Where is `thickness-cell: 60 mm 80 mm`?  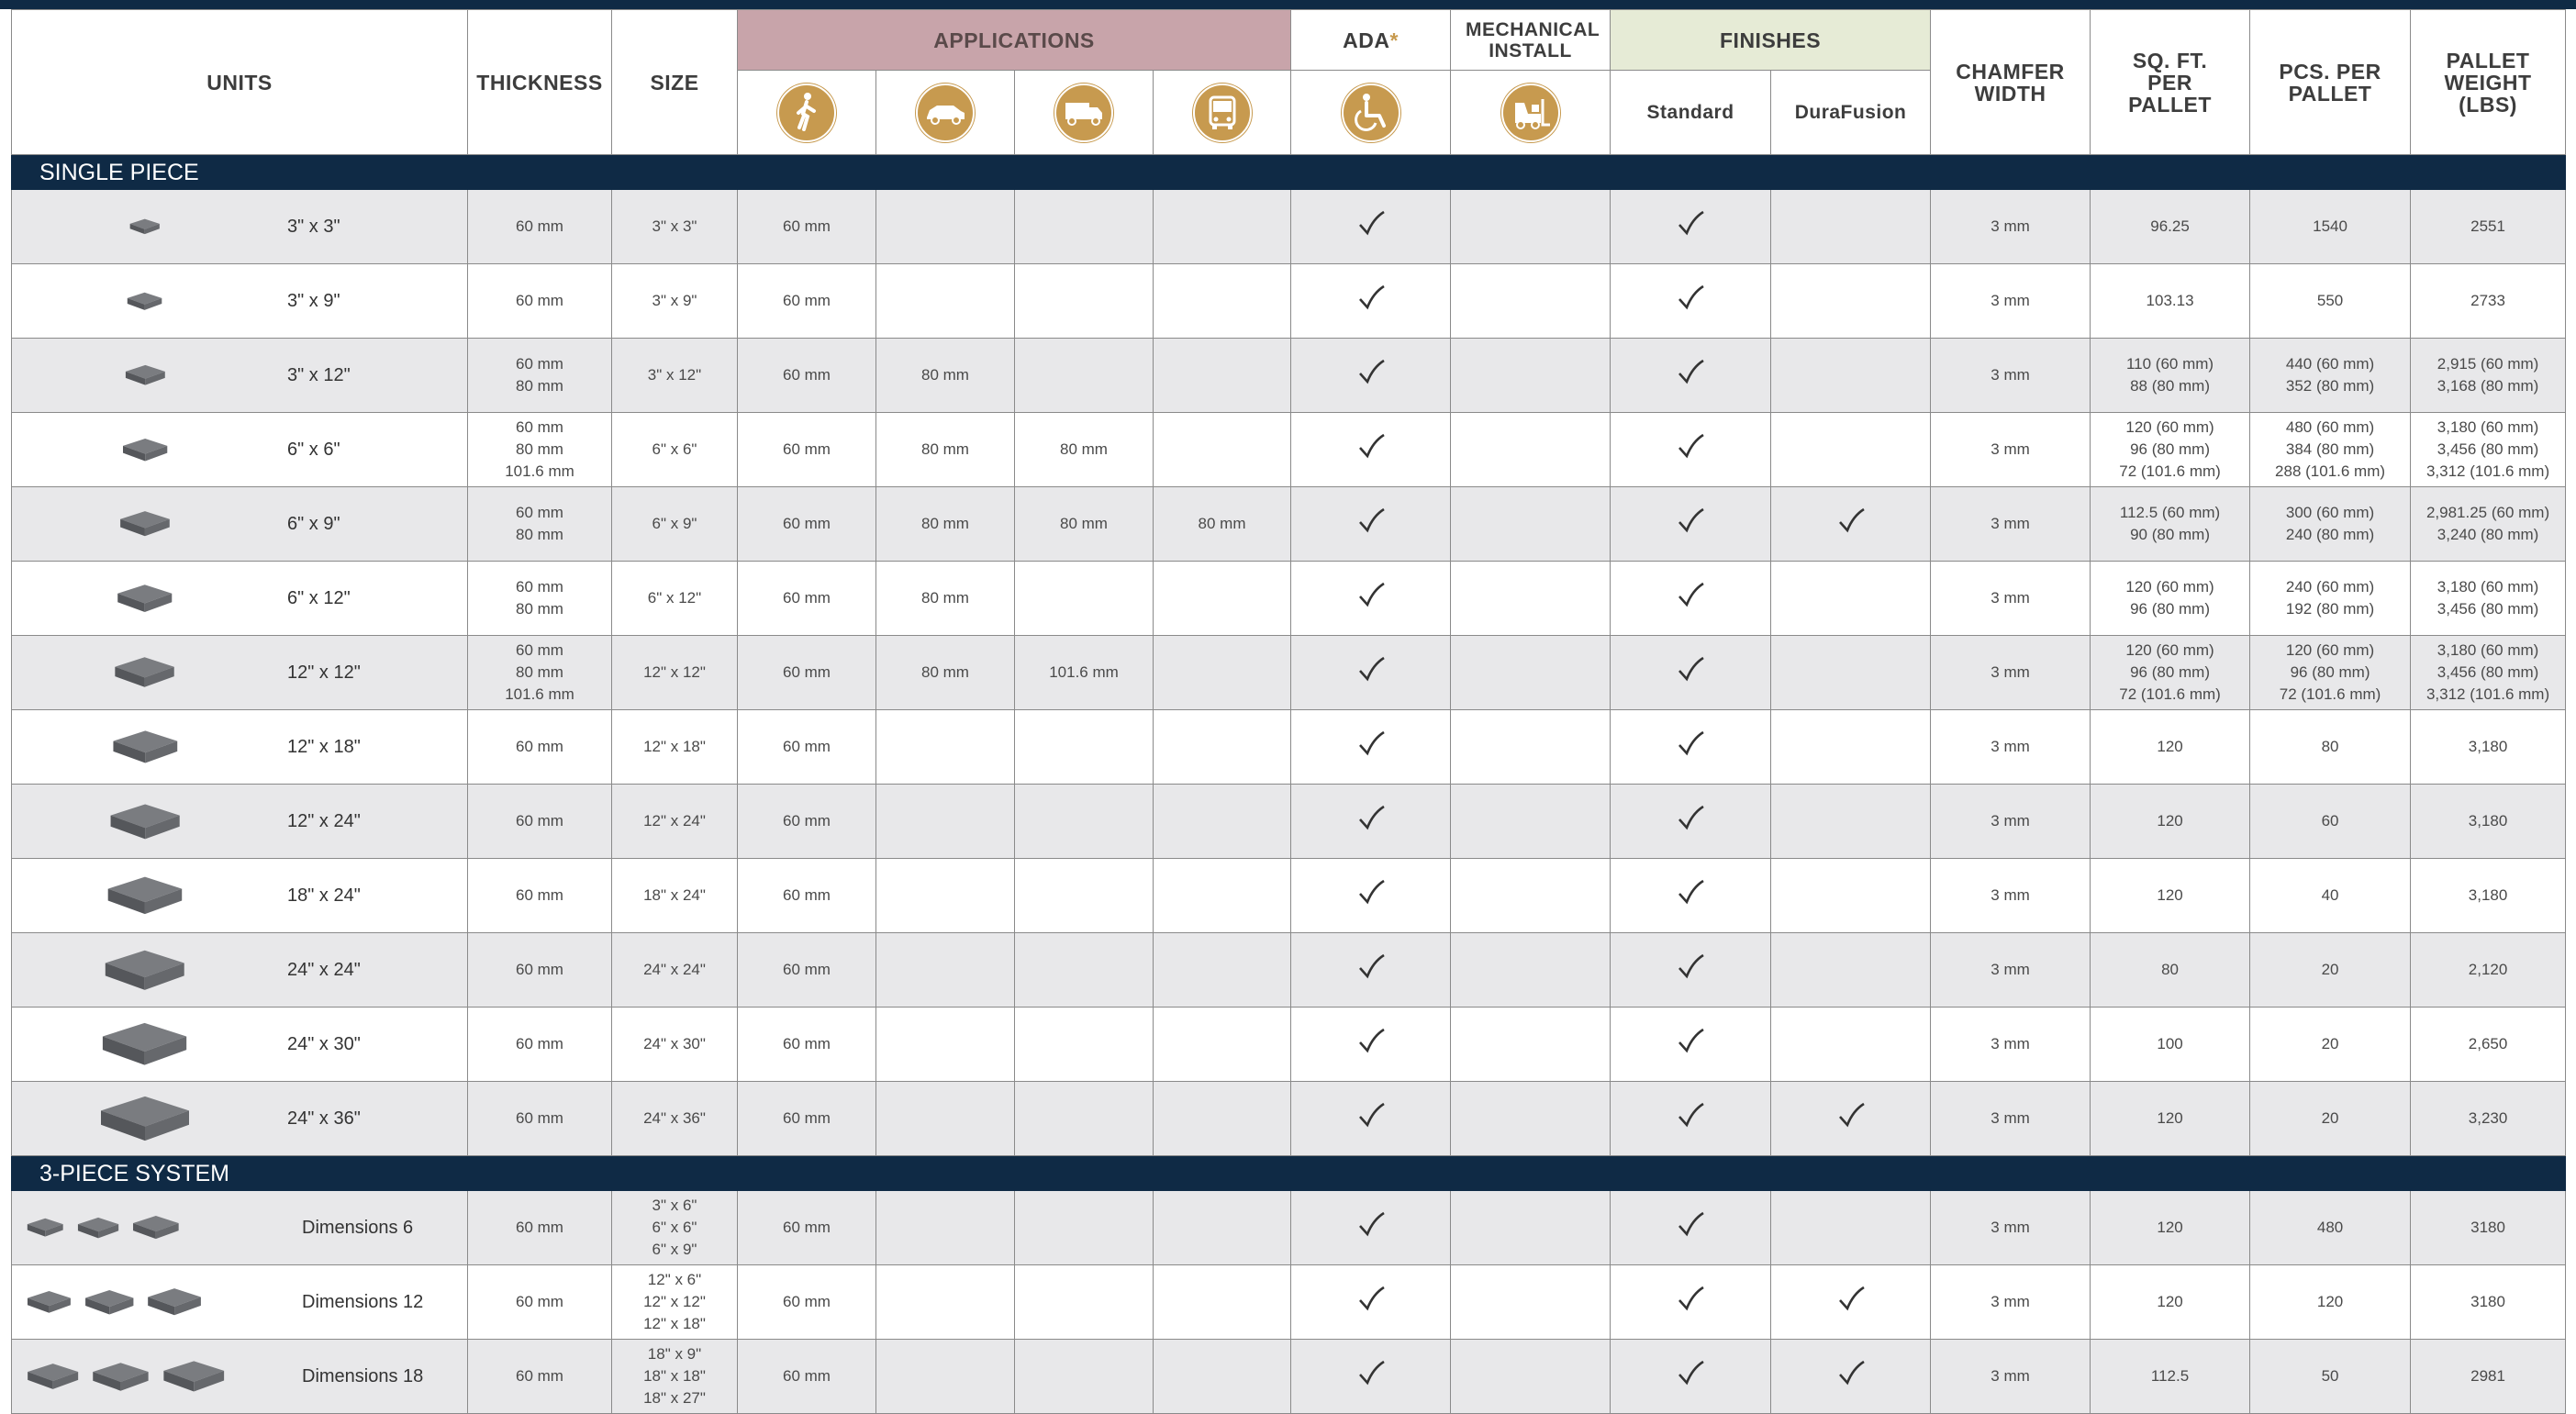
thickness-cell: 60 mm 80 mm is located at coordinates (539, 524).